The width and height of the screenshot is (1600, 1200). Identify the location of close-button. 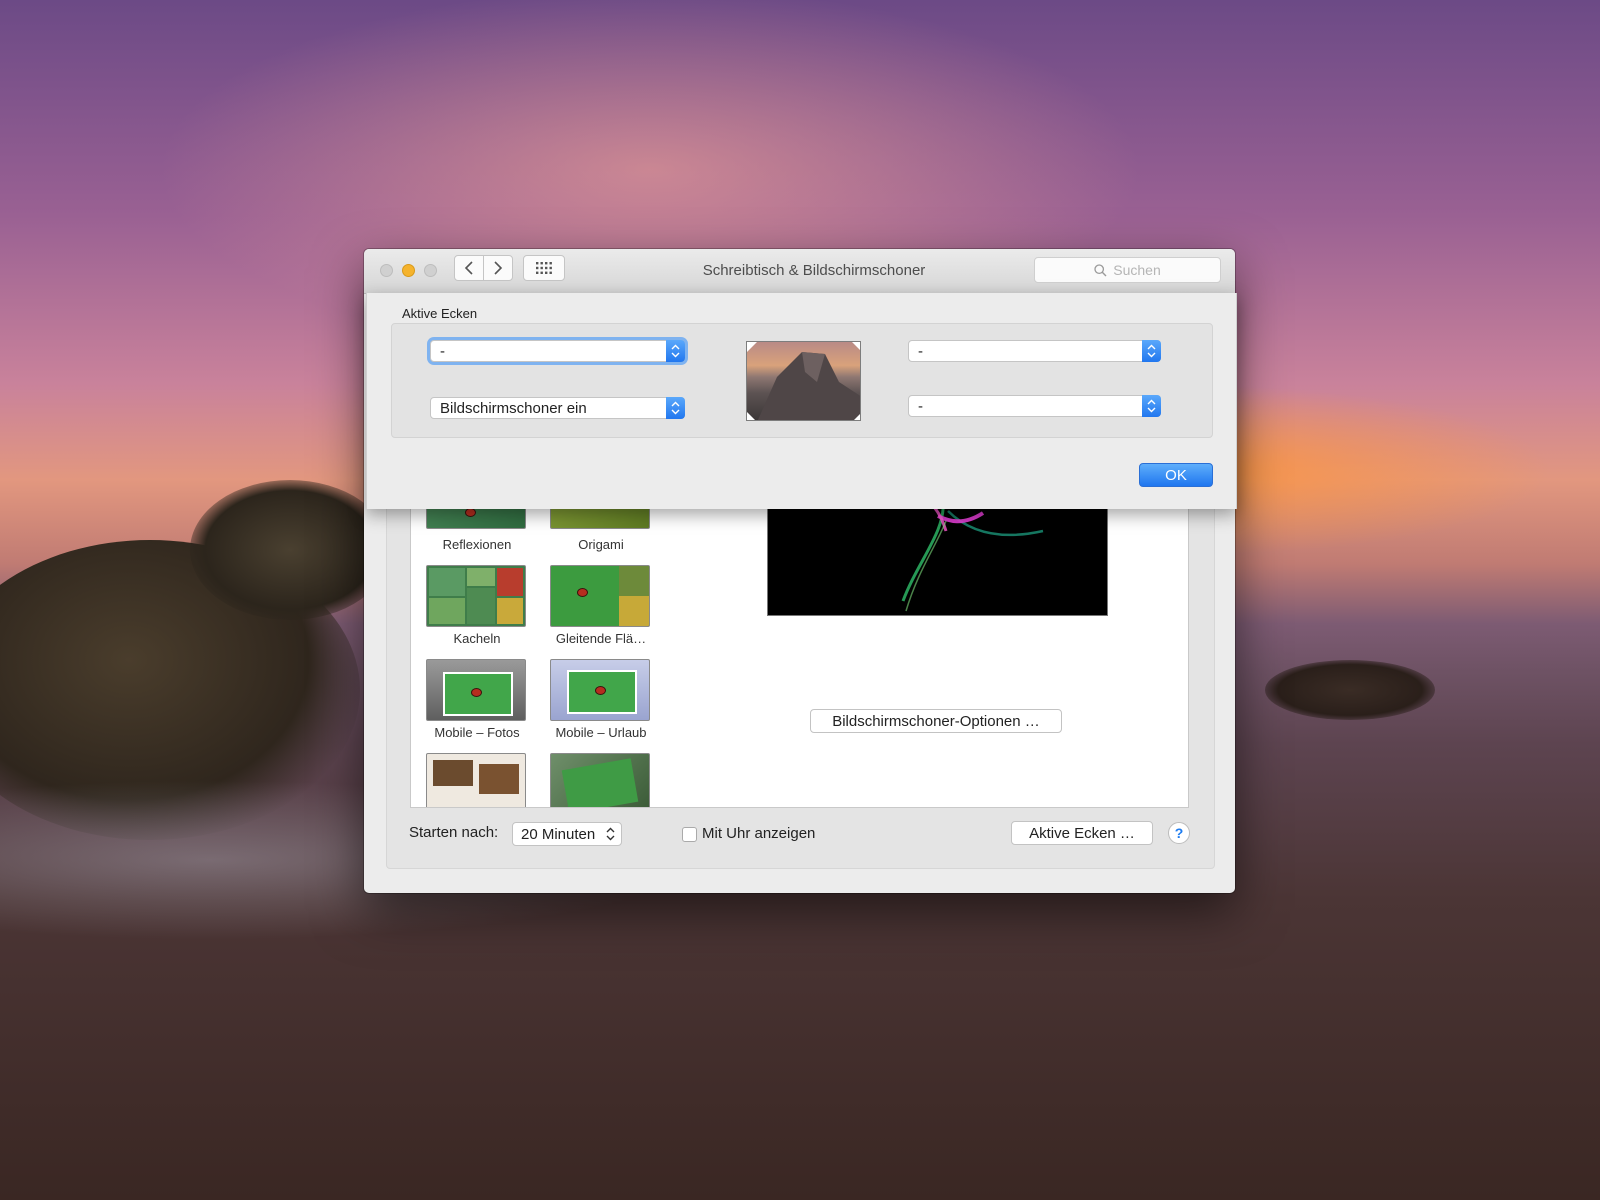
(386, 270).